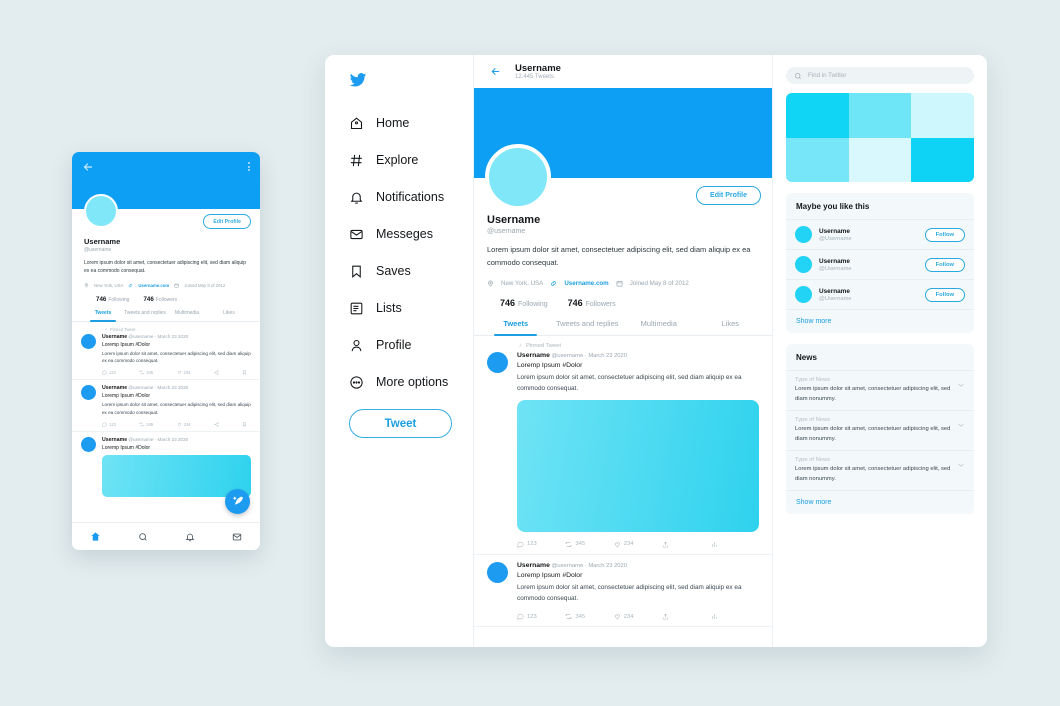  Describe the element at coordinates (586, 283) in the screenshot. I see `profile-website-link: Username.com` at that location.